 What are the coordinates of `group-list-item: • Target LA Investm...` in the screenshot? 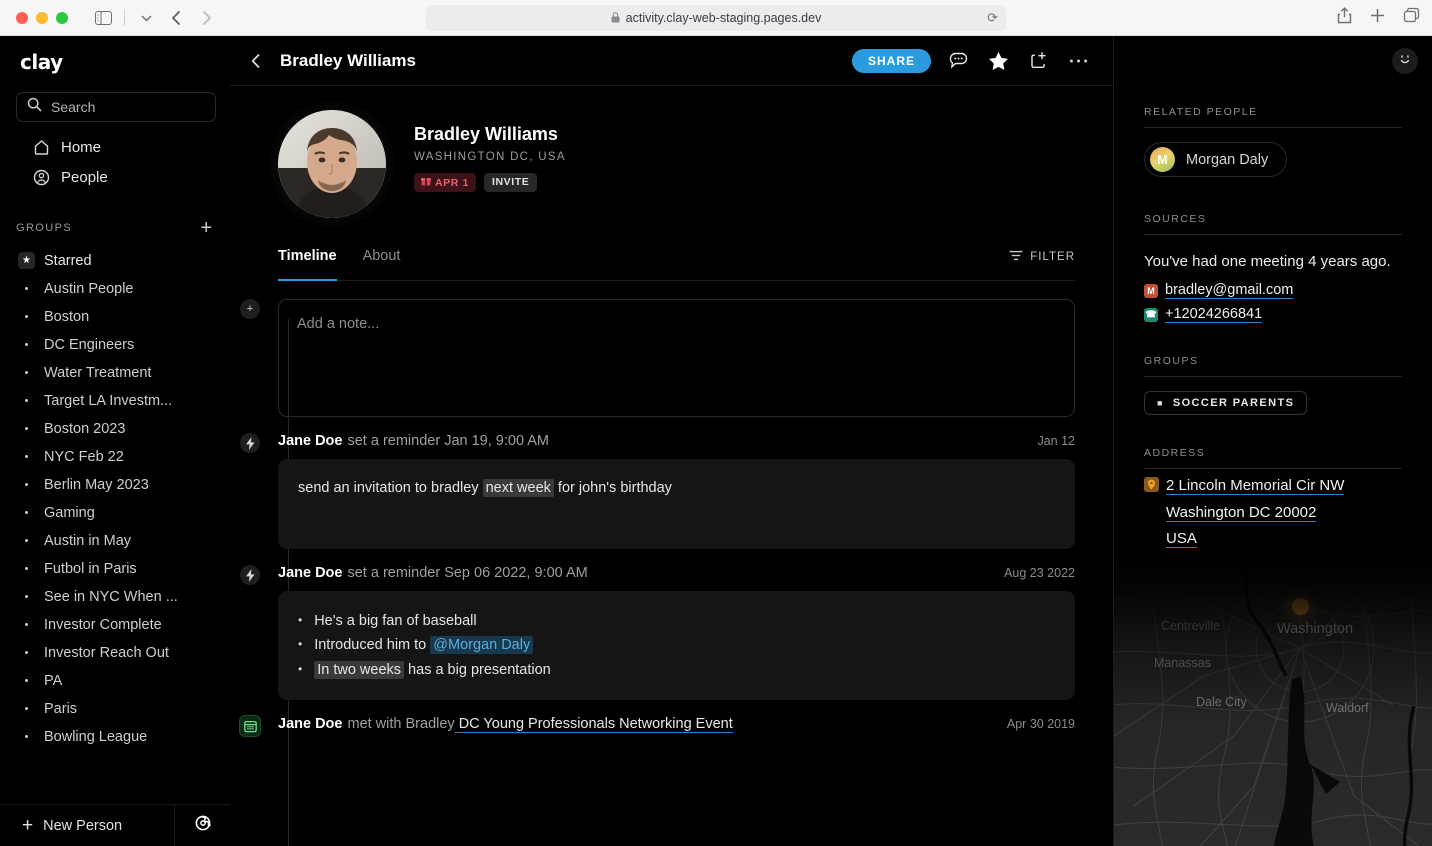 It's located at (115, 401).